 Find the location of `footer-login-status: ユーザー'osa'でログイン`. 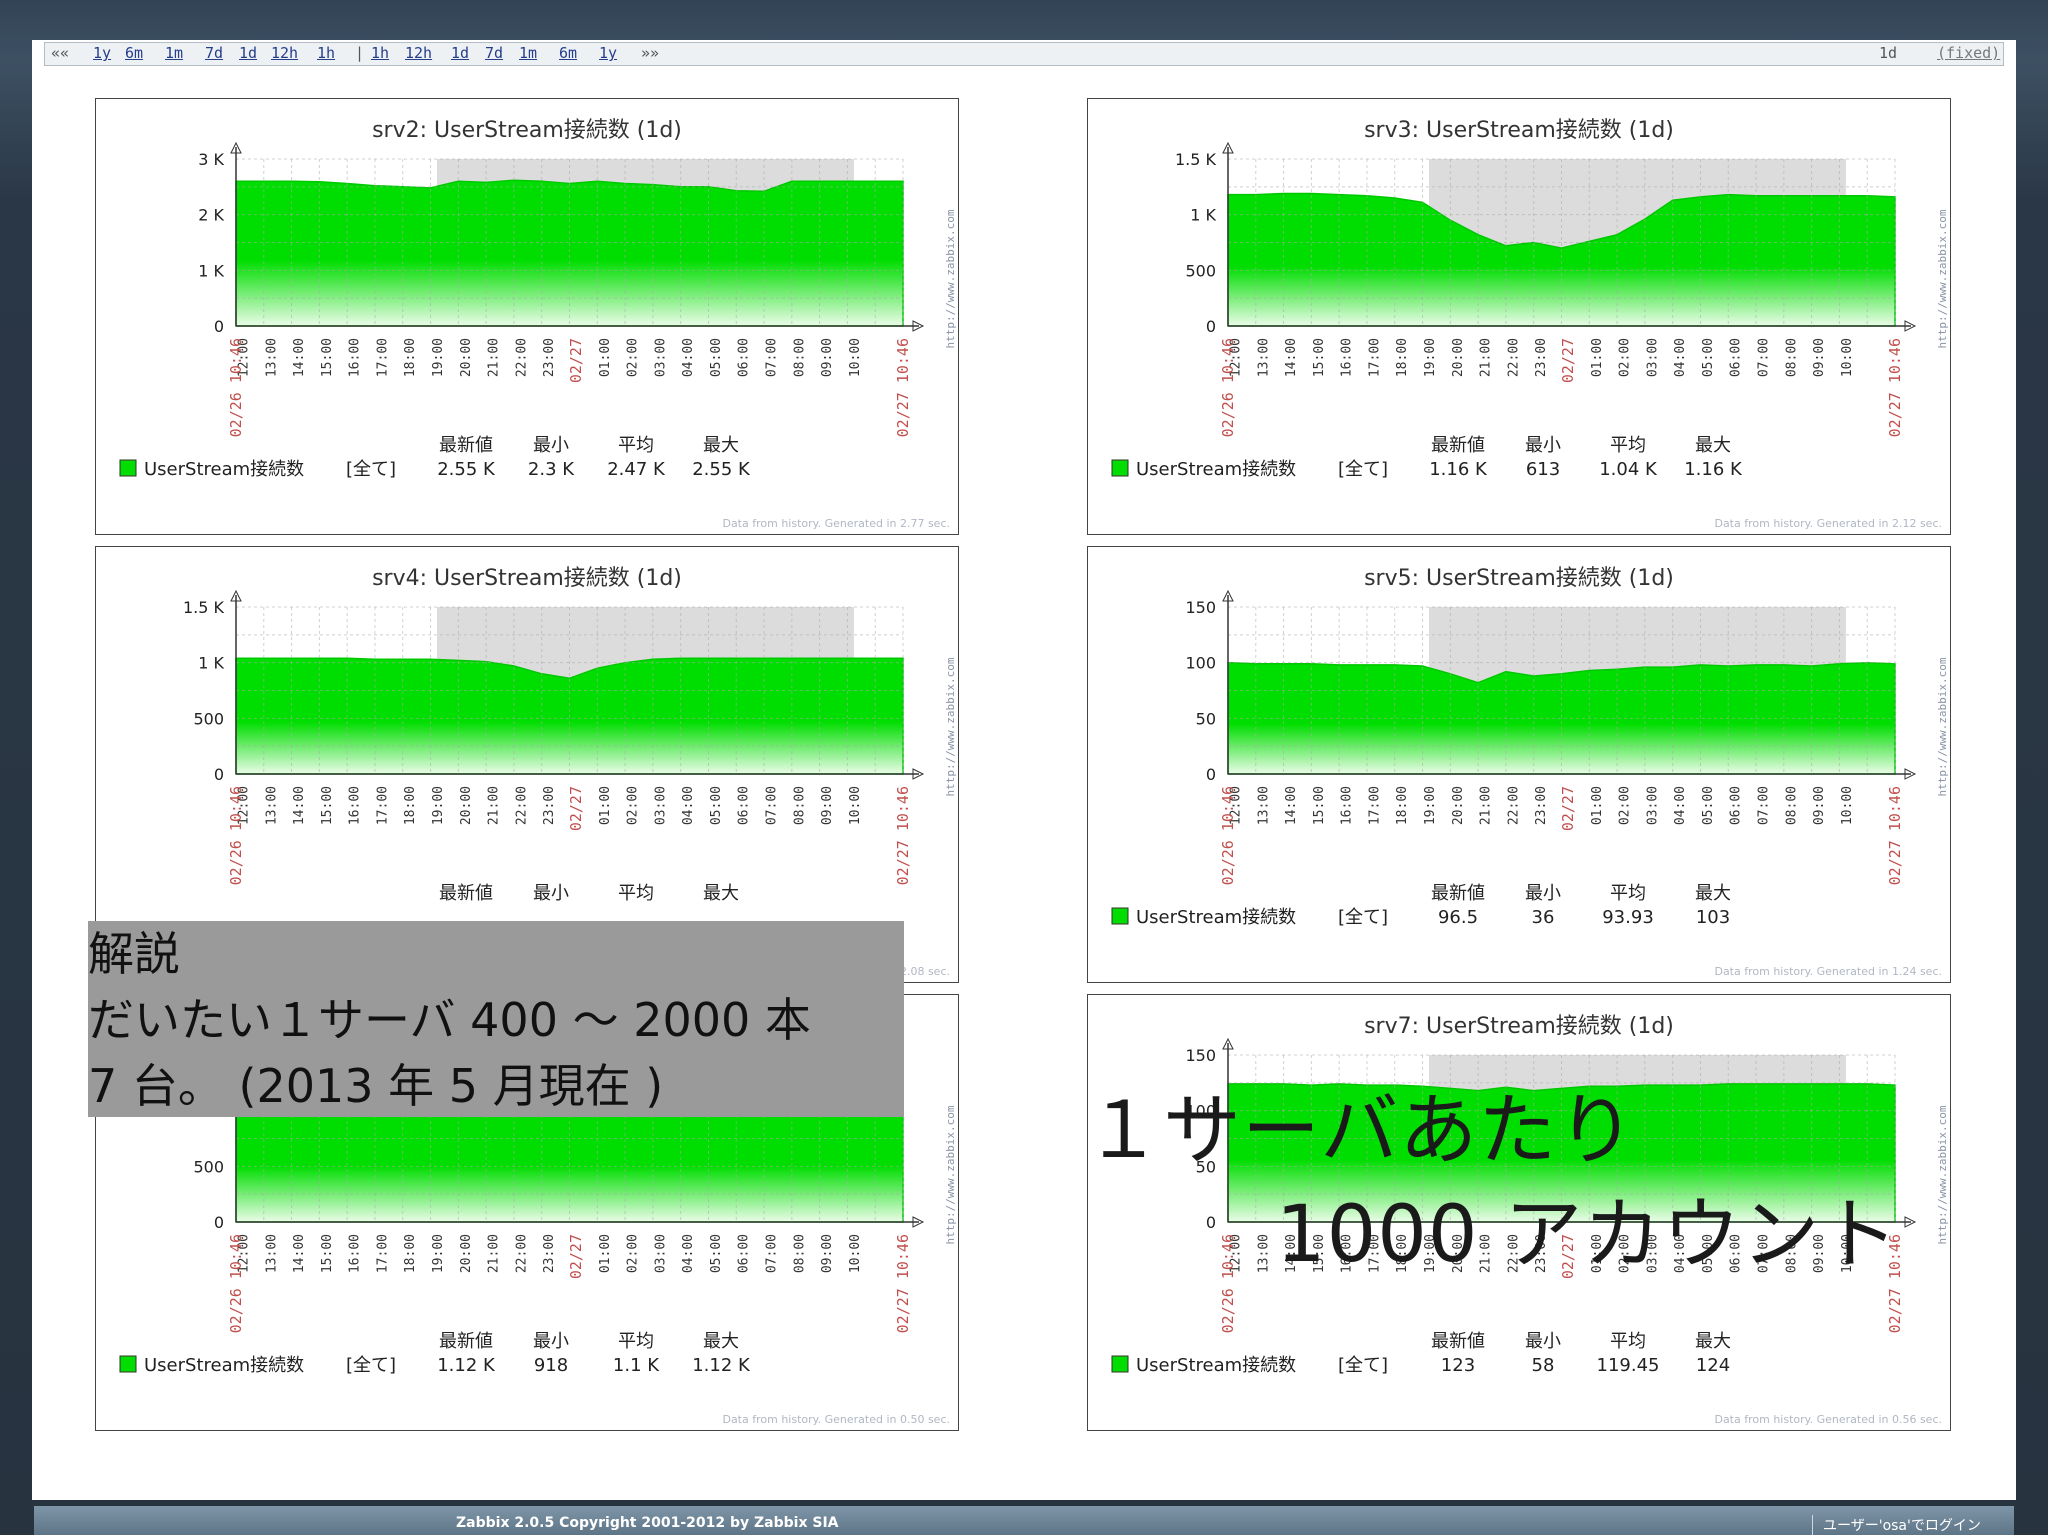

footer-login-status: ユーザー'osa'でログイン is located at coordinates (1896, 1525).